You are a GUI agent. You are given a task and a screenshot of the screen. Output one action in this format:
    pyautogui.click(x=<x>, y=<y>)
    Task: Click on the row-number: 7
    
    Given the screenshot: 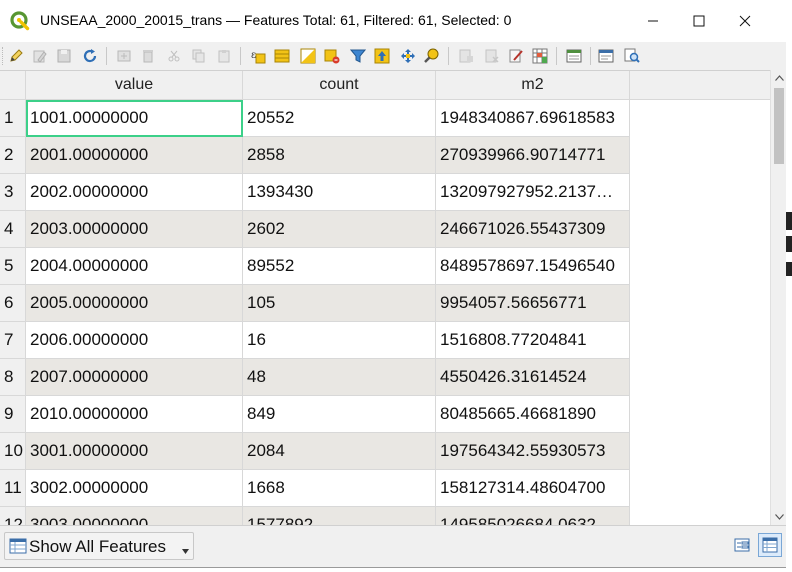 What is the action you would take?
    pyautogui.click(x=13, y=340)
    